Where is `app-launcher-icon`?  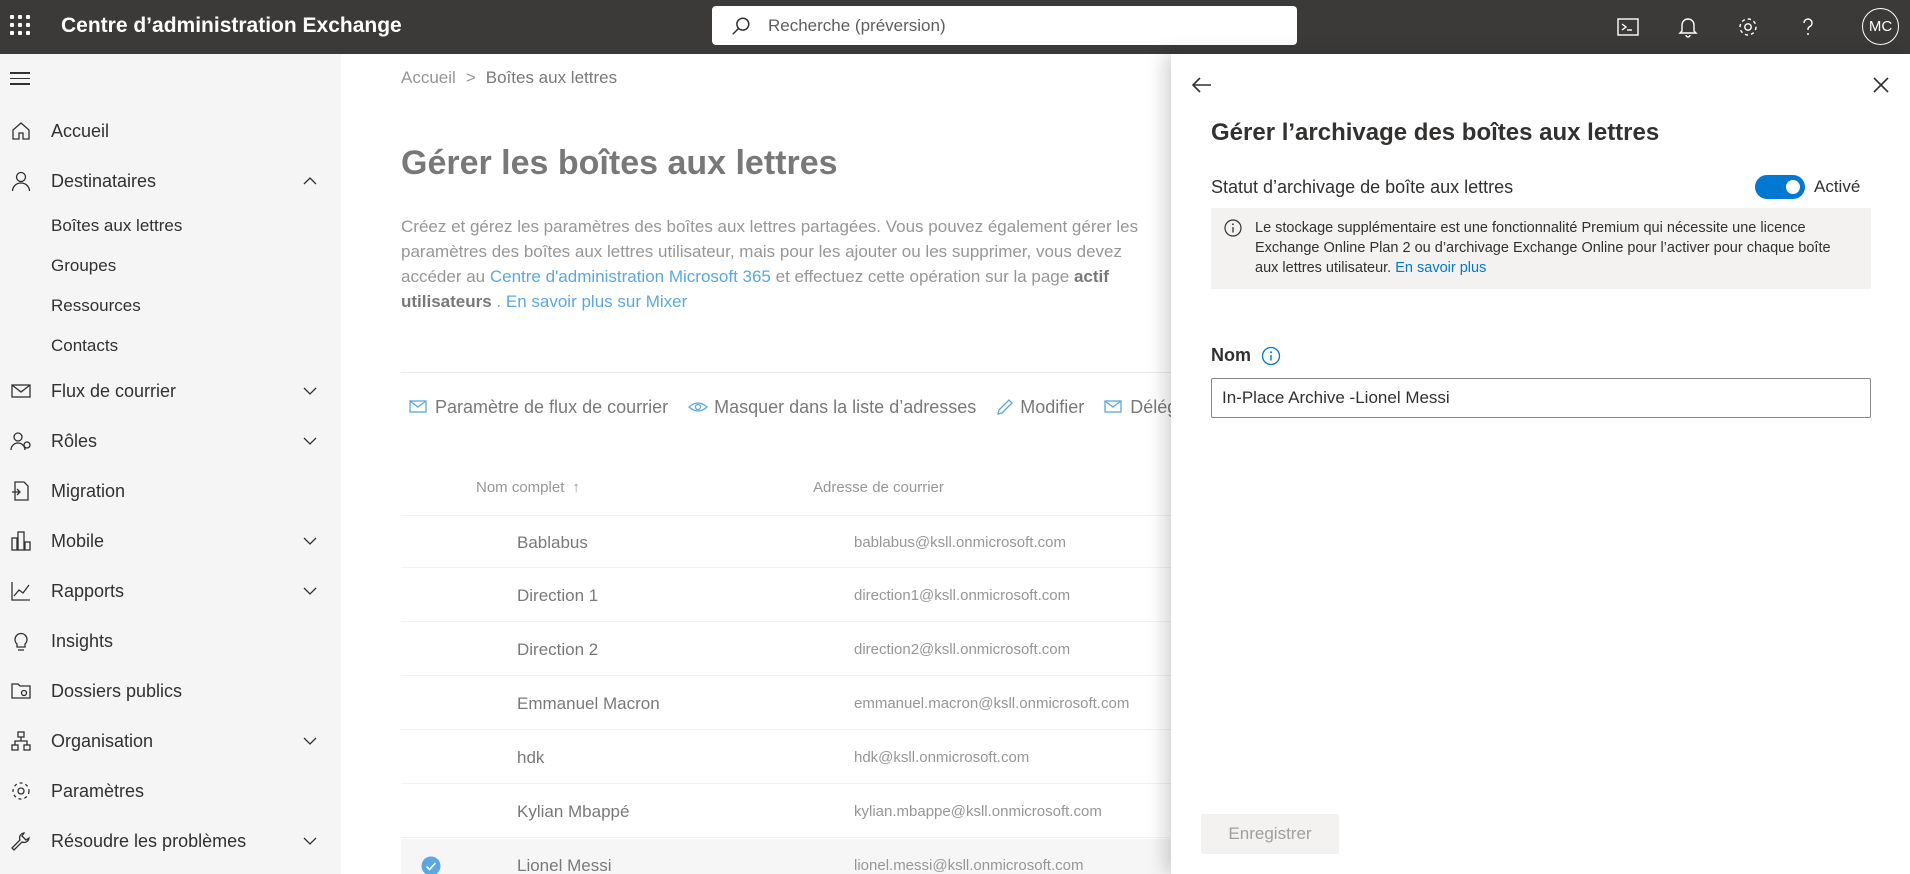
app-launcher-icon is located at coordinates (21, 25).